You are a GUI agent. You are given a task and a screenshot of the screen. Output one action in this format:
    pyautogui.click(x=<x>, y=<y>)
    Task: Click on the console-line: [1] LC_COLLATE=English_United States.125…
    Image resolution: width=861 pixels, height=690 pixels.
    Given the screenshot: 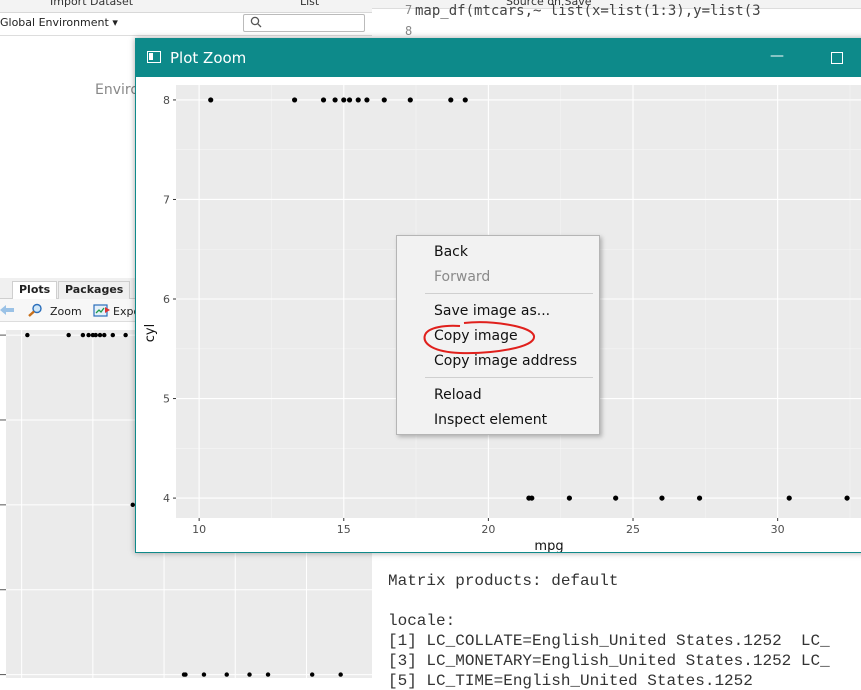 What is the action you would take?
    pyautogui.click(x=609, y=641)
    